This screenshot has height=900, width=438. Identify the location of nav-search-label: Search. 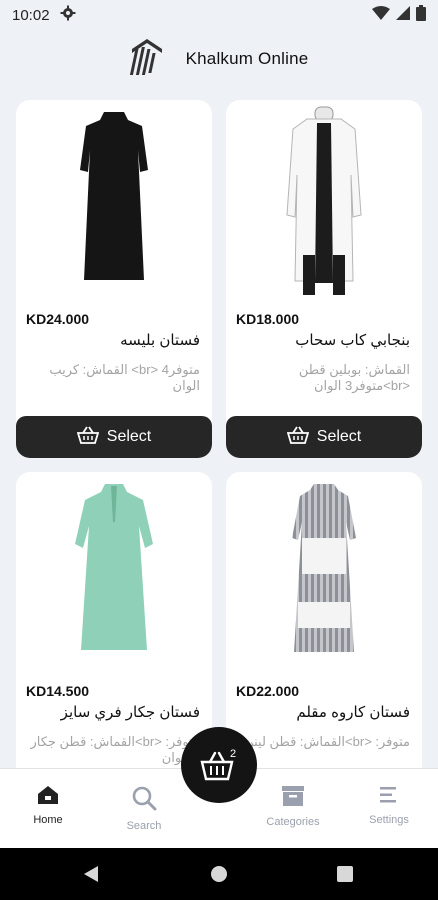
(144, 826).